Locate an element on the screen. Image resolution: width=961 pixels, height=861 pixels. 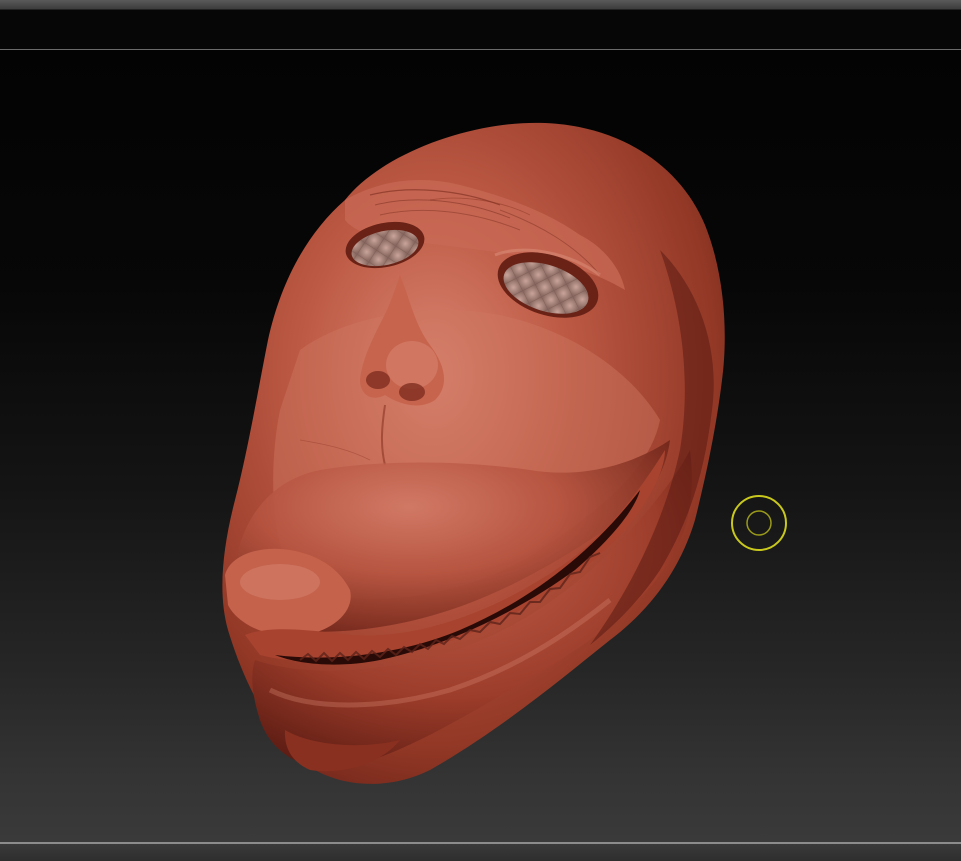
title-bar is located at coordinates (480, 5).